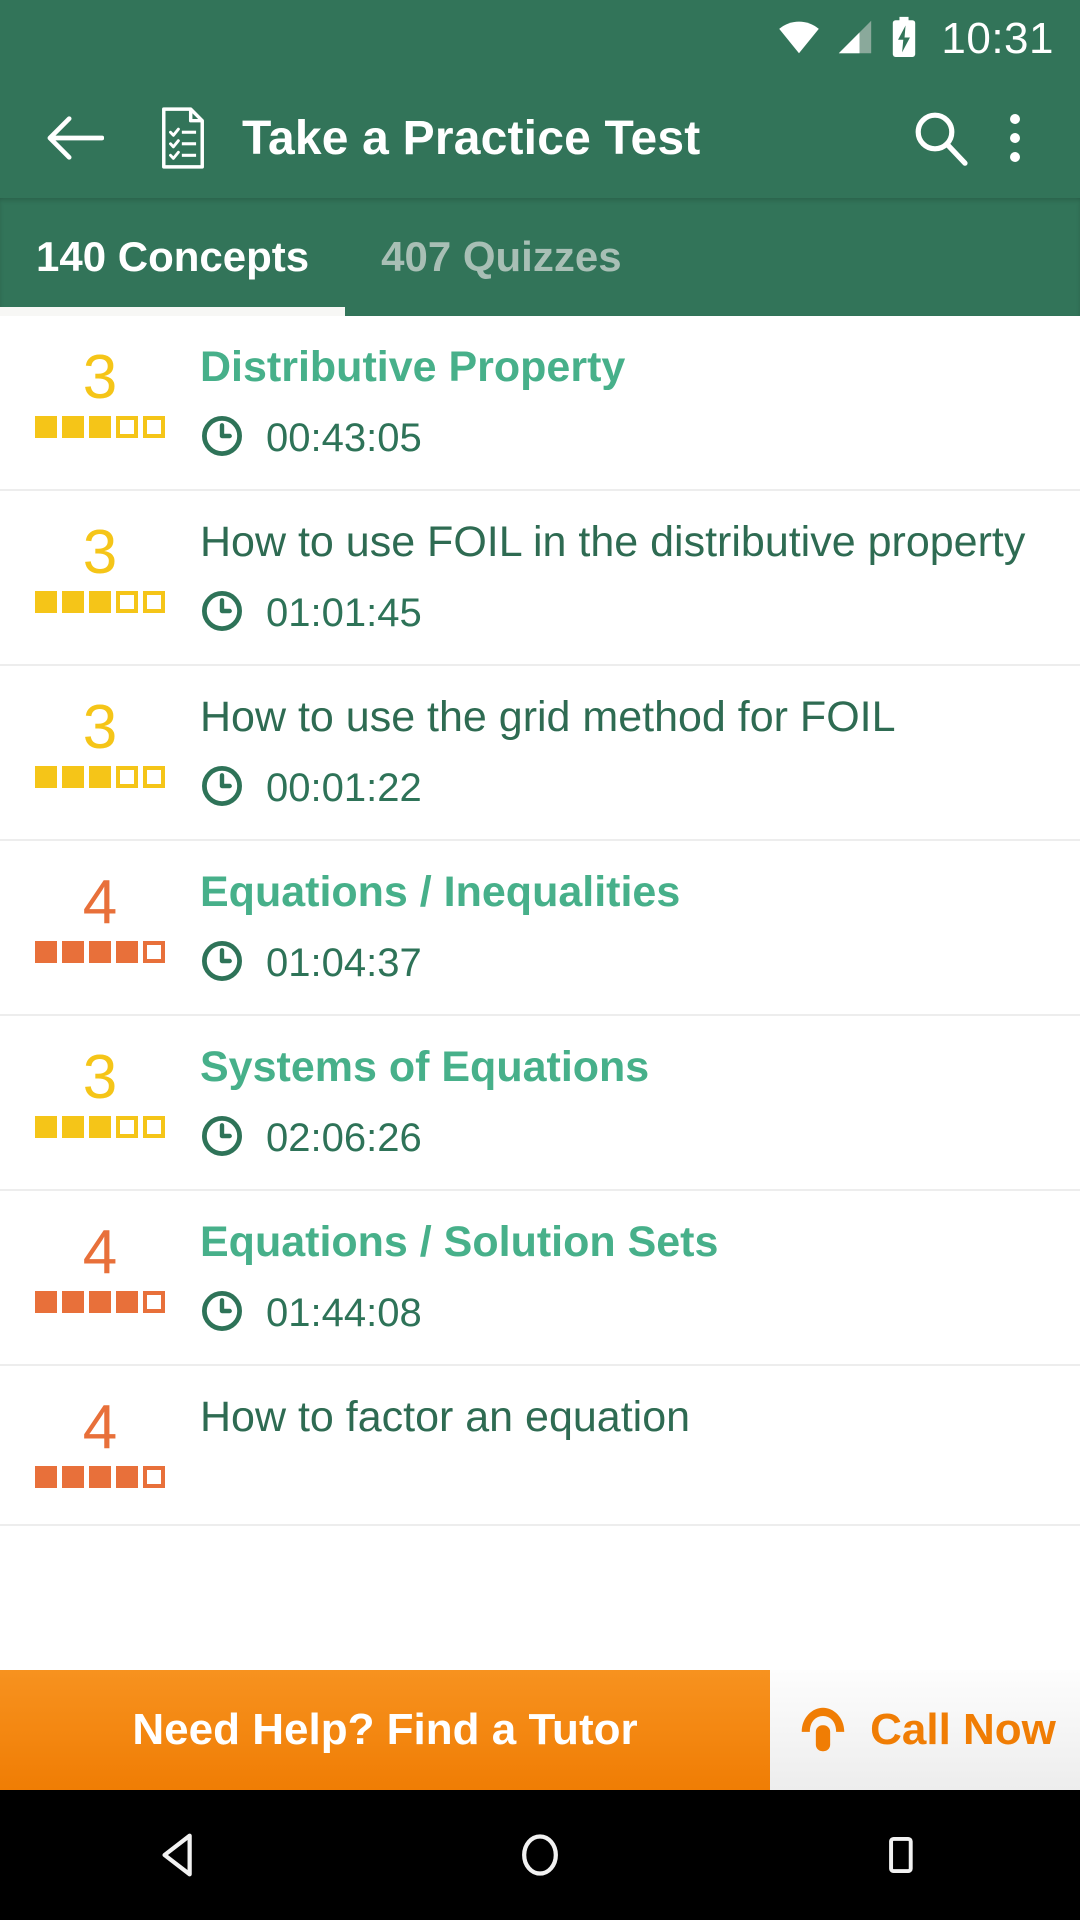  I want to click on find-a-tutor-label: Need Help? Find a Tutor, so click(385, 1729).